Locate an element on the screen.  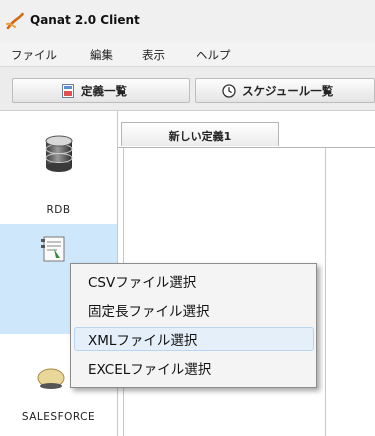
definitions-list-button: 定義一覧 is located at coordinates (101, 90).